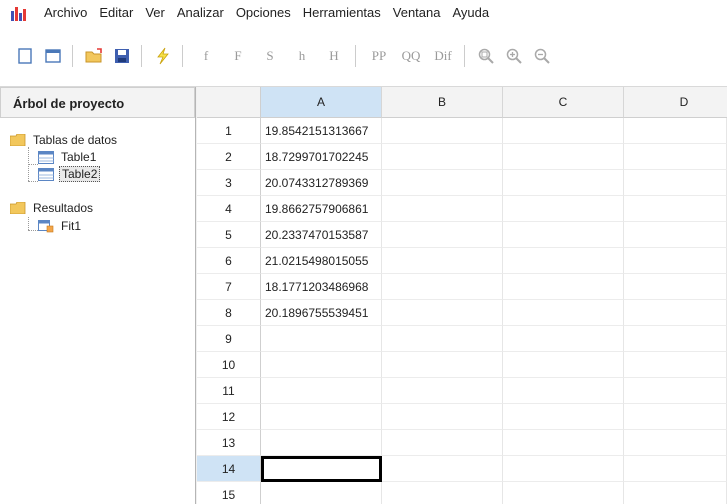 The width and height of the screenshot is (727, 504). Describe the element at coordinates (442, 339) in the screenshot. I see `cell-b9` at that location.